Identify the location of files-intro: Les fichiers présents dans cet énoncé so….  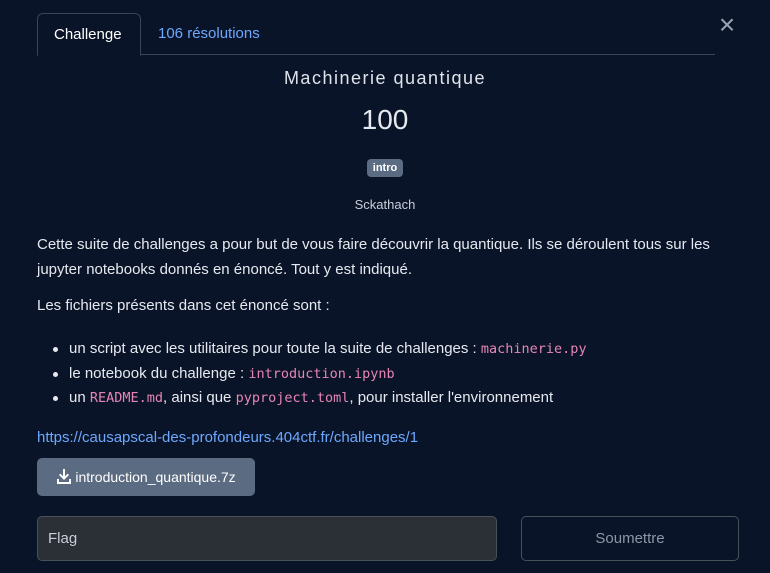
(183, 305).